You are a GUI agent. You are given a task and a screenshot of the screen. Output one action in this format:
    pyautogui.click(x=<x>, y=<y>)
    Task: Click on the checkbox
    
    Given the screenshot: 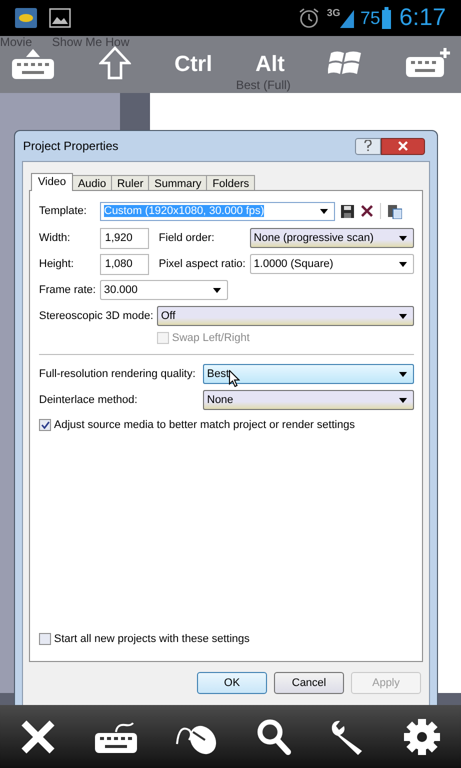 What is the action you would take?
    pyautogui.click(x=45, y=638)
    